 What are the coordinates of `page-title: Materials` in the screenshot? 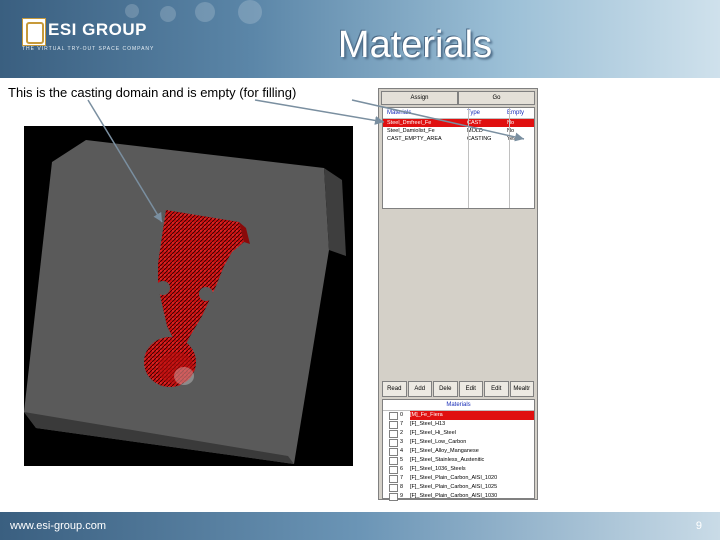 It's located at (415, 45).